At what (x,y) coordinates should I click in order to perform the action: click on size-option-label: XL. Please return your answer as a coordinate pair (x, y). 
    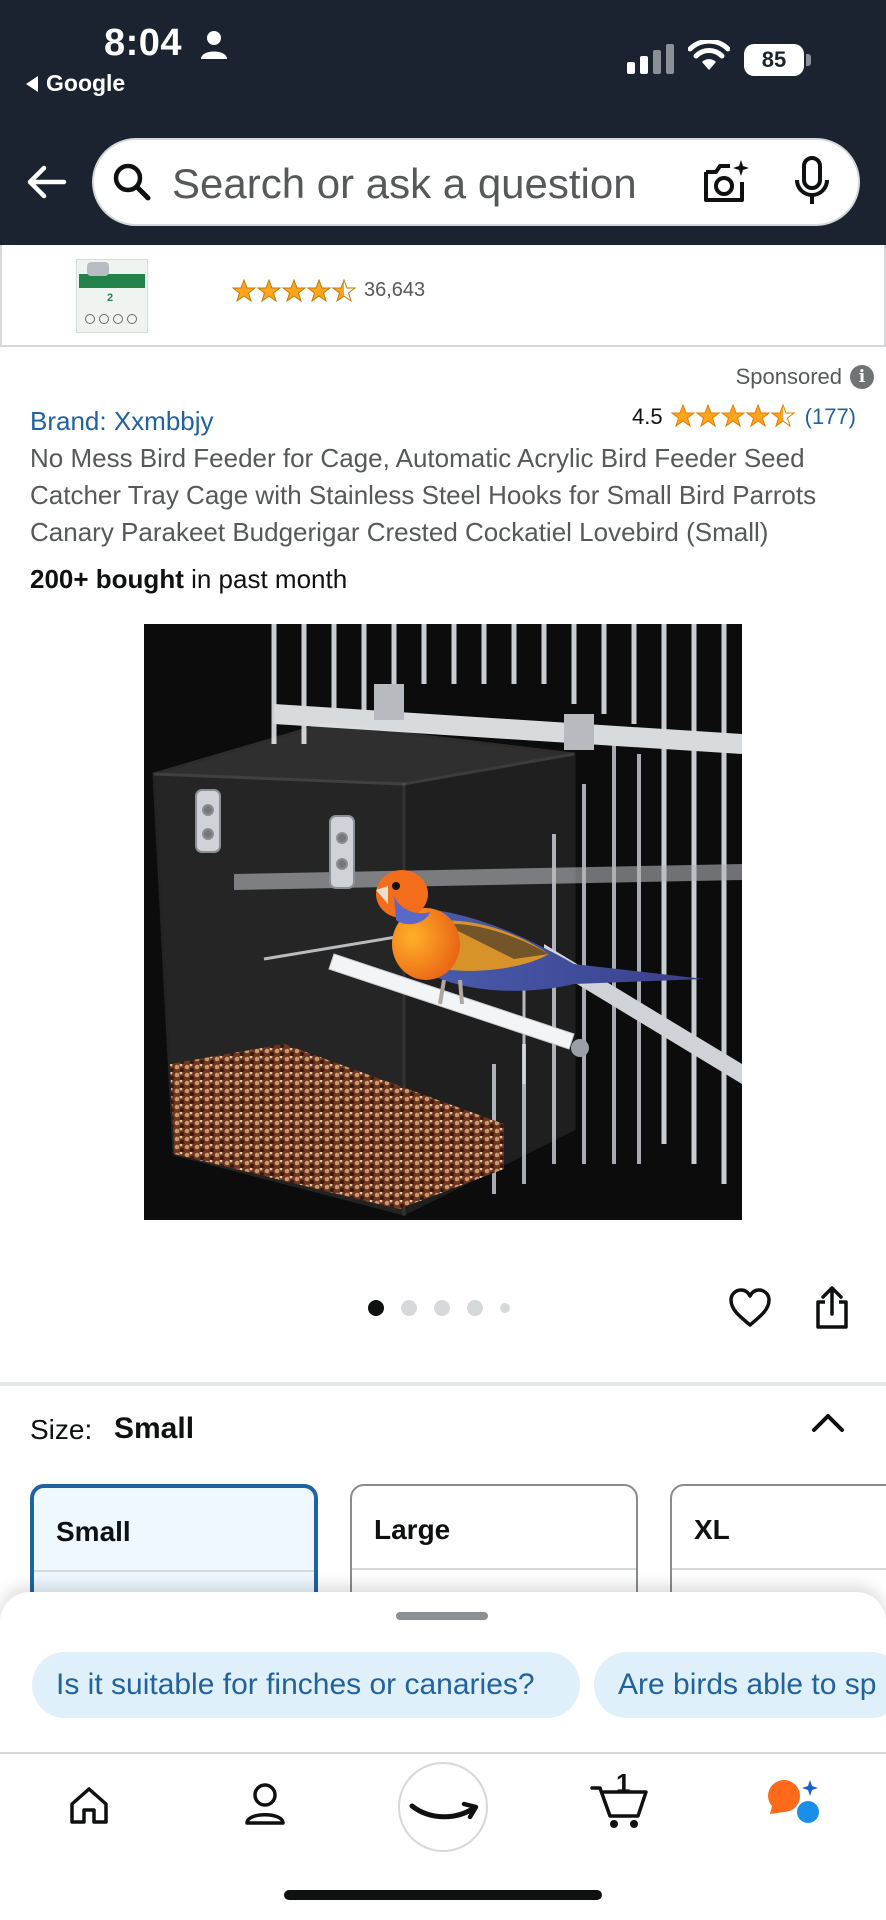
    Looking at the image, I should click on (712, 1529).